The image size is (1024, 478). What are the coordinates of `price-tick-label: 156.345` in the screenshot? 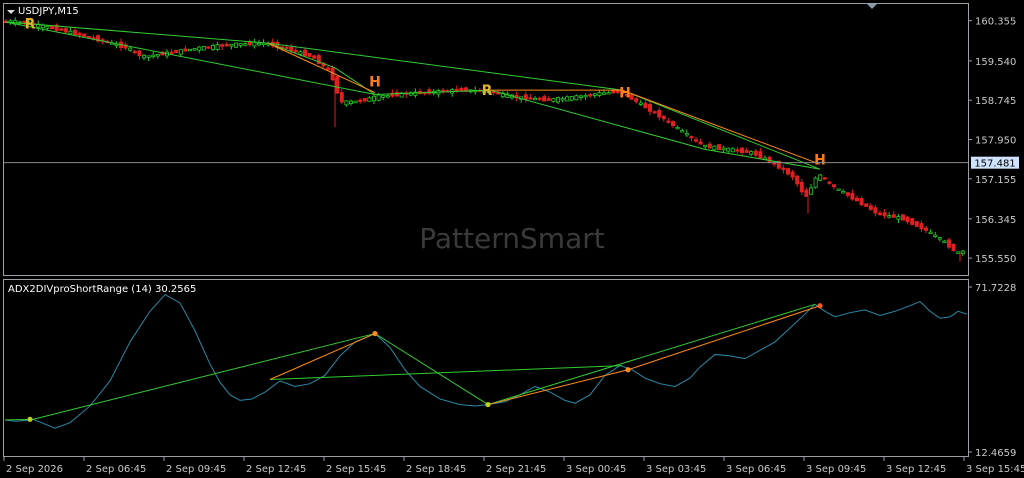 It's located at (995, 220).